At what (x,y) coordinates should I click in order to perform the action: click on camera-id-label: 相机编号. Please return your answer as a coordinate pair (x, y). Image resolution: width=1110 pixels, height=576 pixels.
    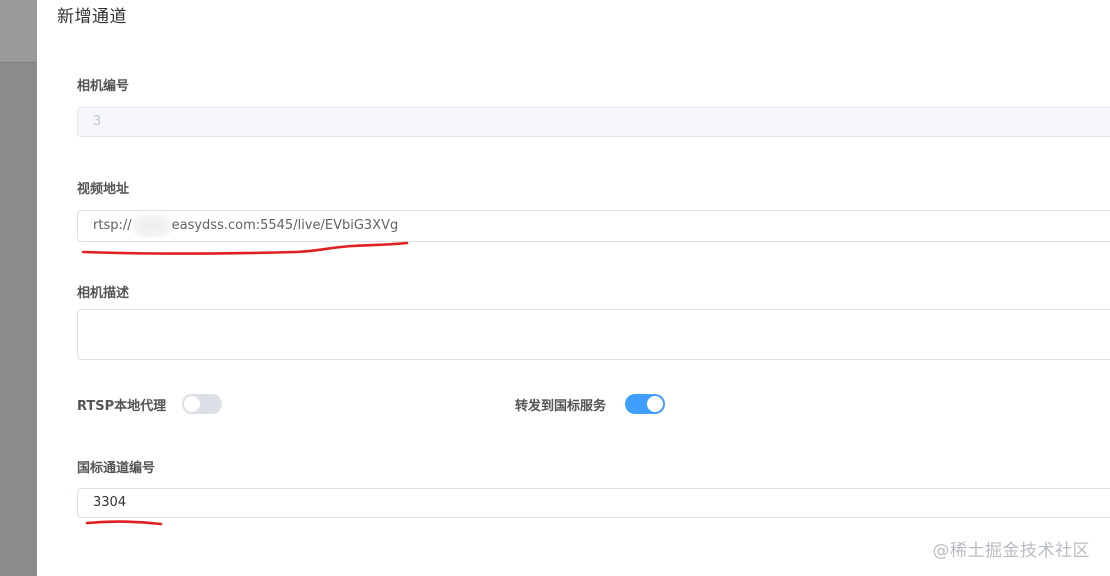
    Looking at the image, I should click on (103, 86).